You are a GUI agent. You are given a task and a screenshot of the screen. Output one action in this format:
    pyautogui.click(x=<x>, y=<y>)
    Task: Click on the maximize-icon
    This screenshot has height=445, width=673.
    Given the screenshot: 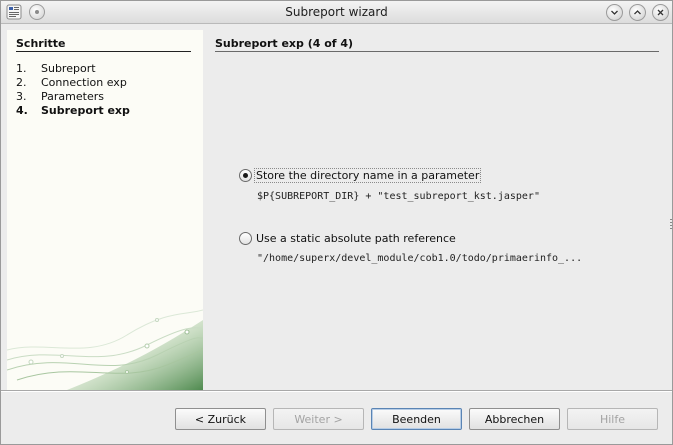 What is the action you would take?
    pyautogui.click(x=637, y=12)
    